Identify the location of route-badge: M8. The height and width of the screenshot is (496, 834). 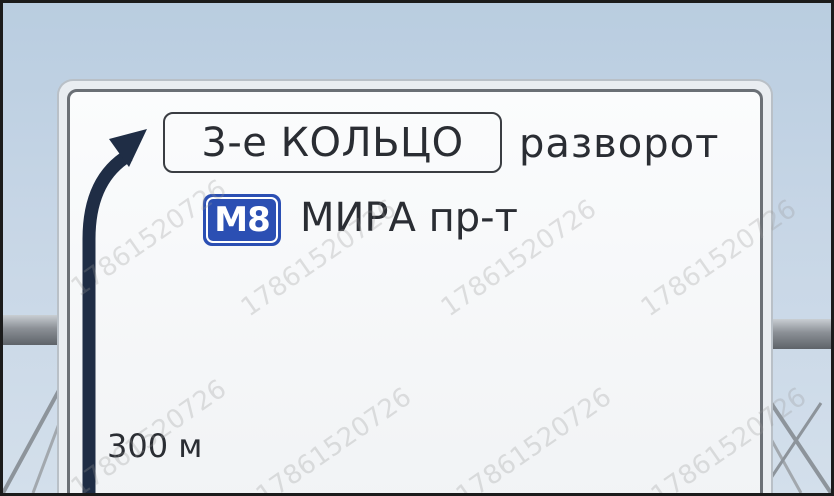
(242, 220).